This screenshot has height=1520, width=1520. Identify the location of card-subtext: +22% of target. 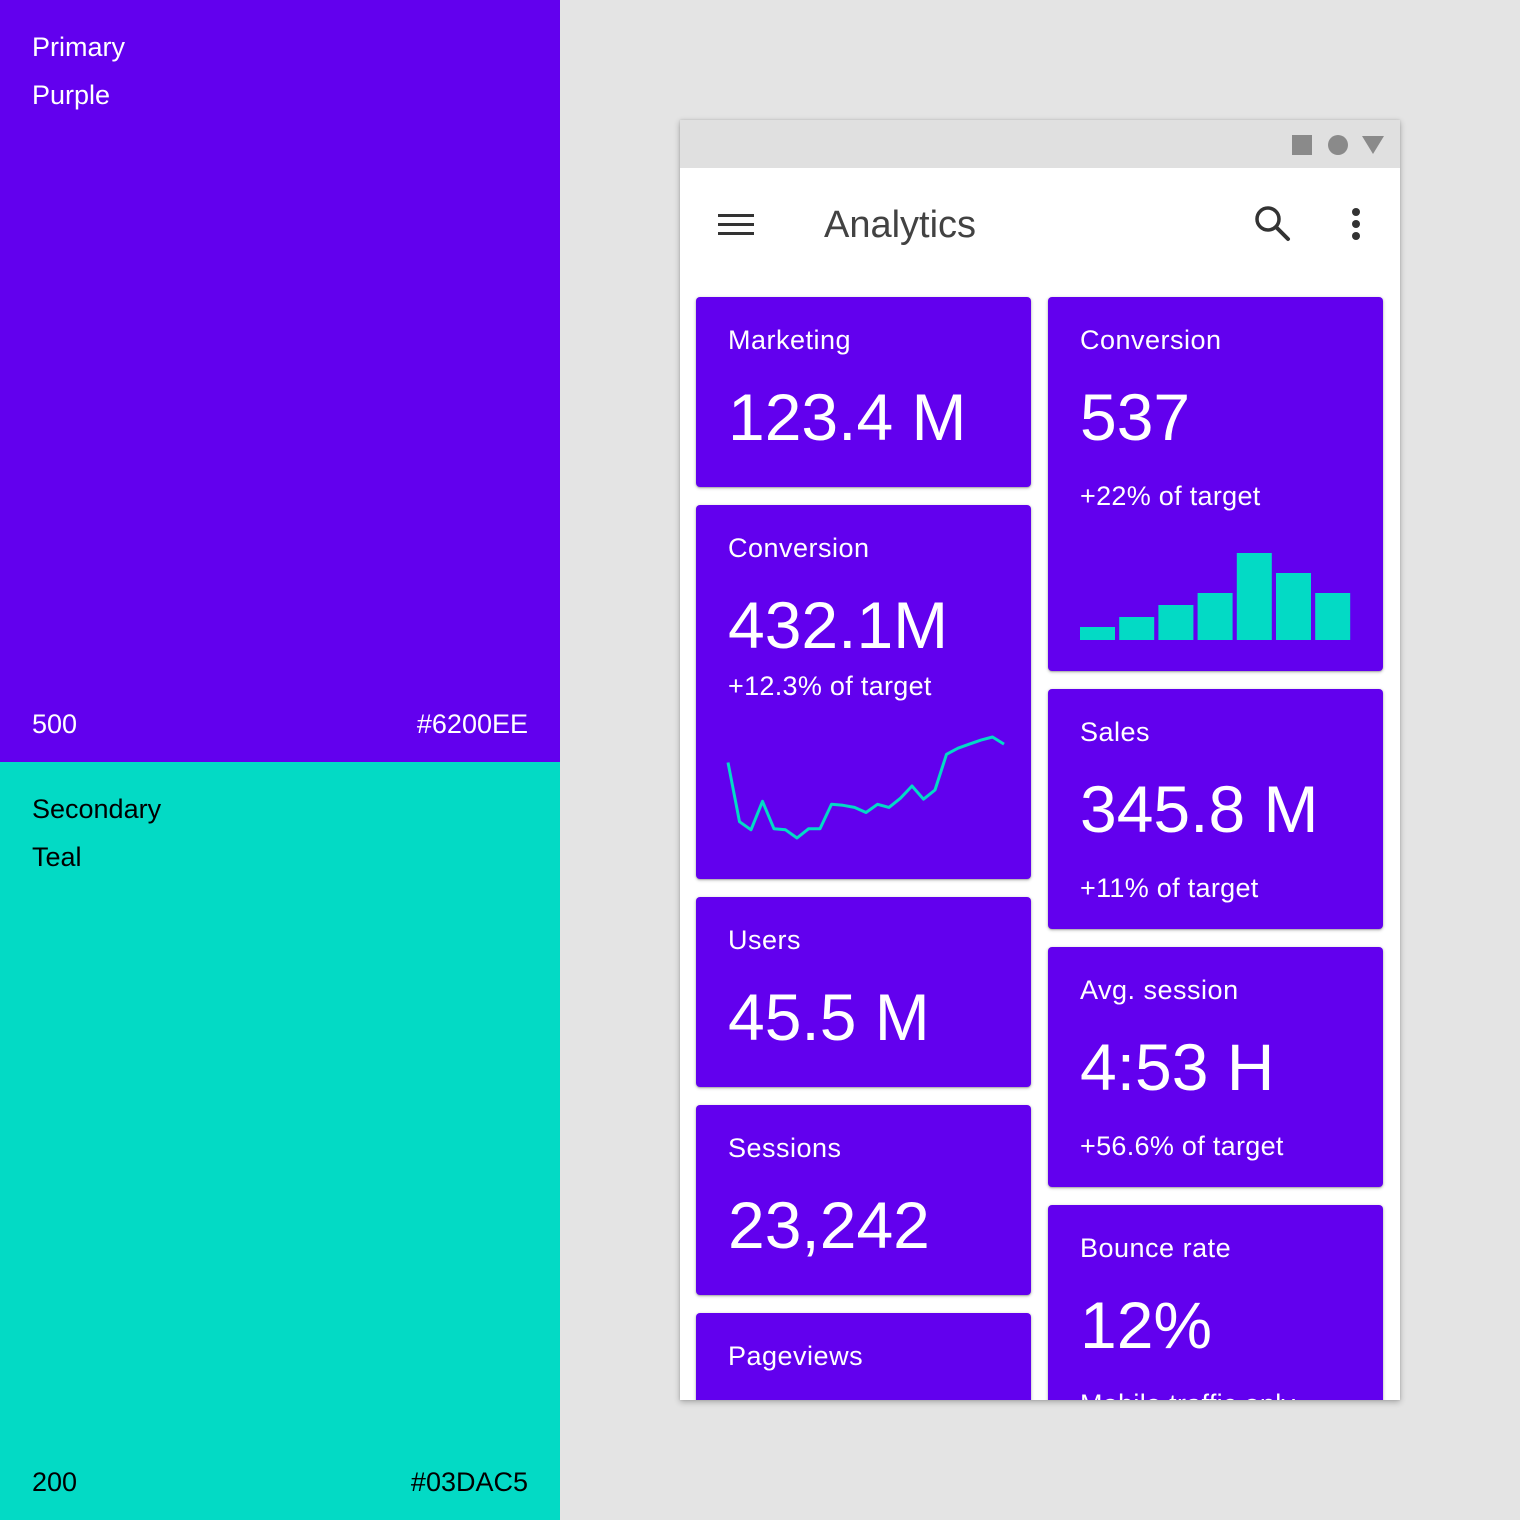
(1170, 496).